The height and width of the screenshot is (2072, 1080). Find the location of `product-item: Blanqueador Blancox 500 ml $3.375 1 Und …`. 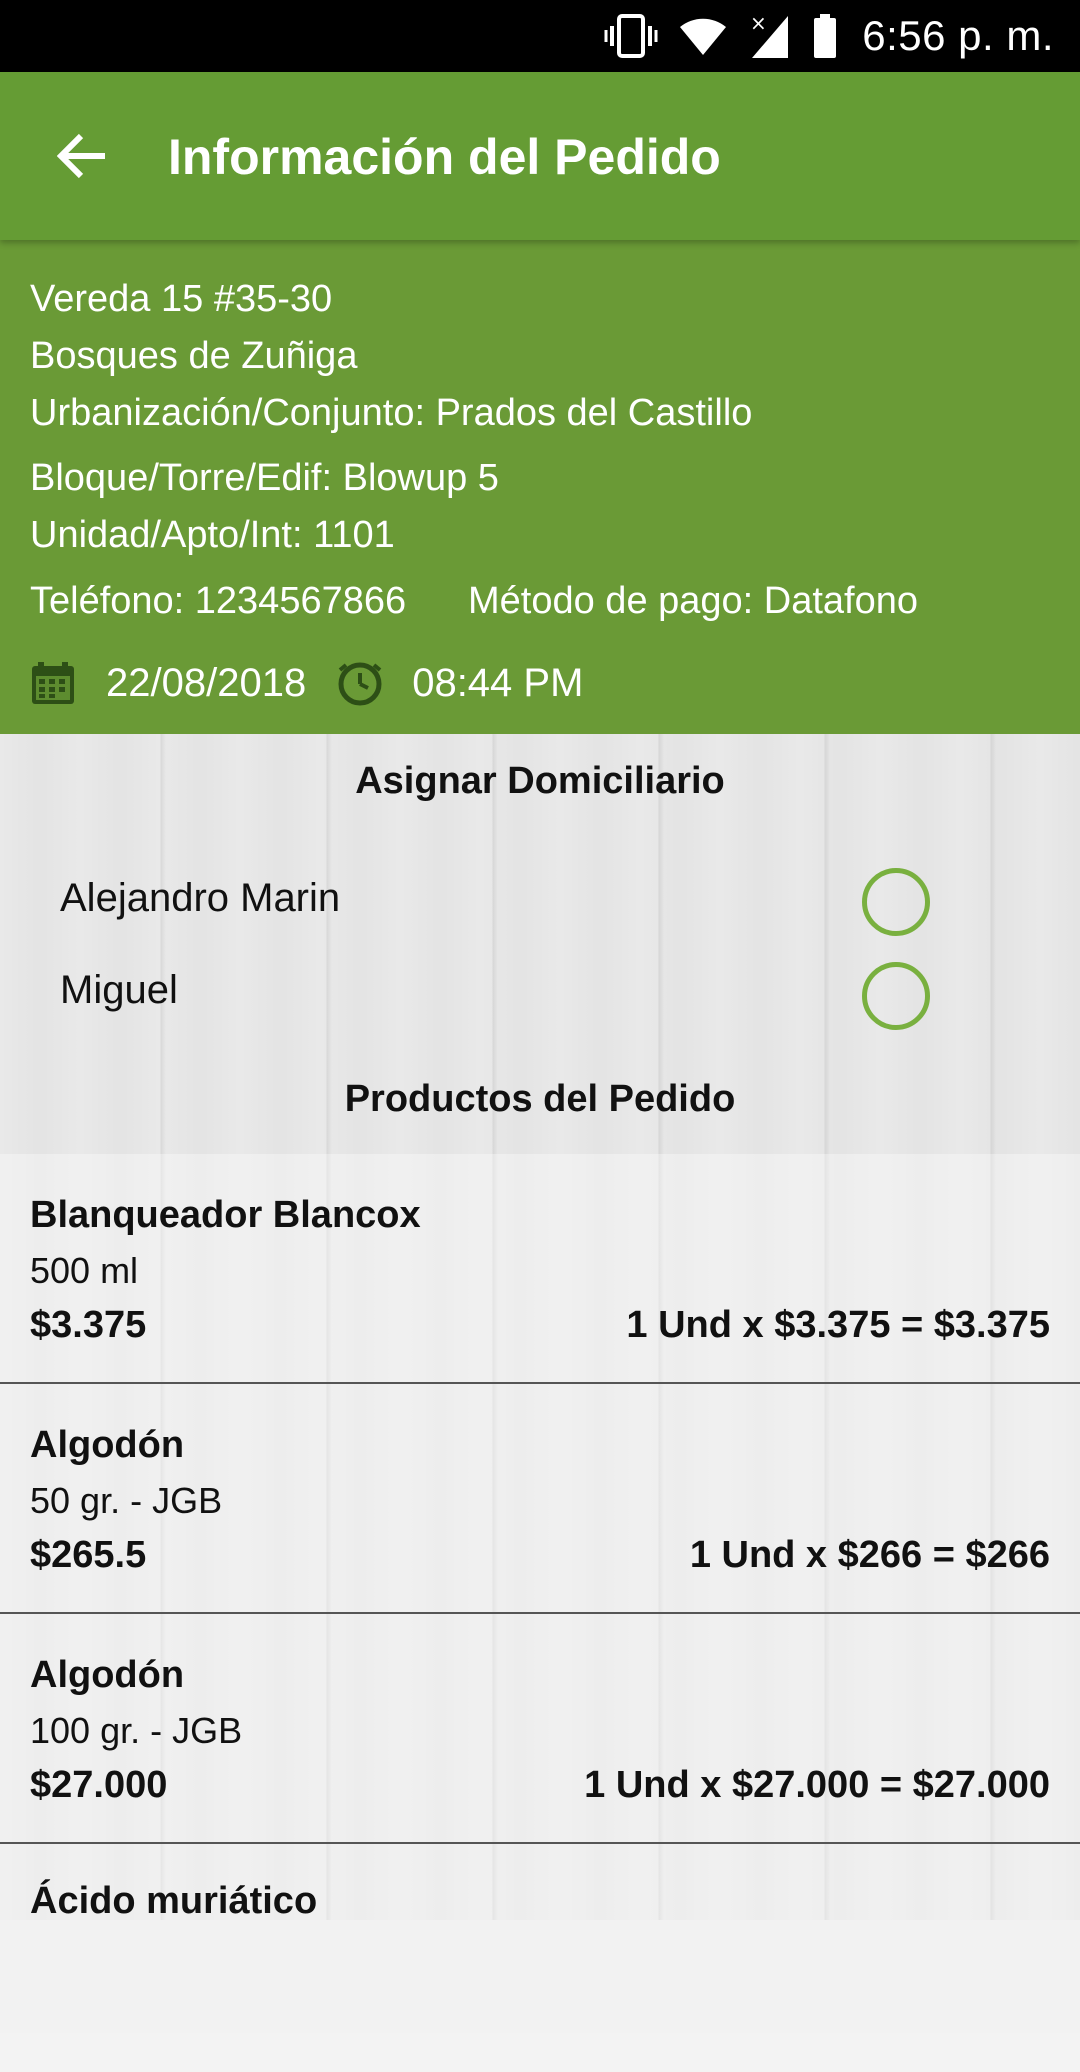

product-item: Blanqueador Blancox 500 ml $3.375 1 Und … is located at coordinates (540, 1269).